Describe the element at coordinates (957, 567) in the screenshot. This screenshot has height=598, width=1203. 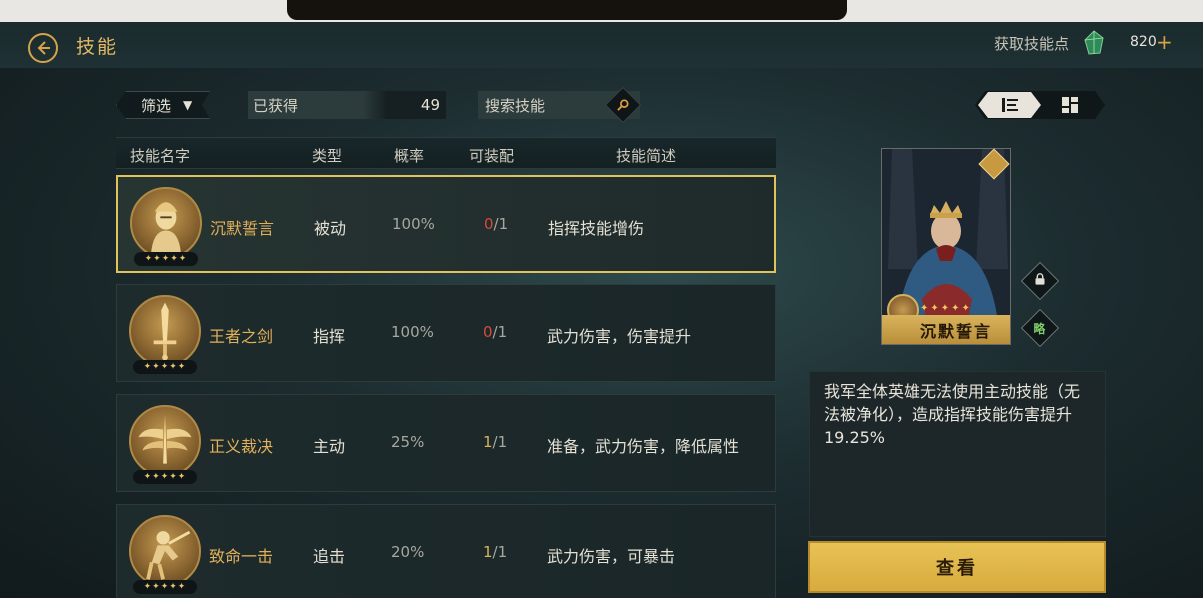
I see `view-button: 查看` at that location.